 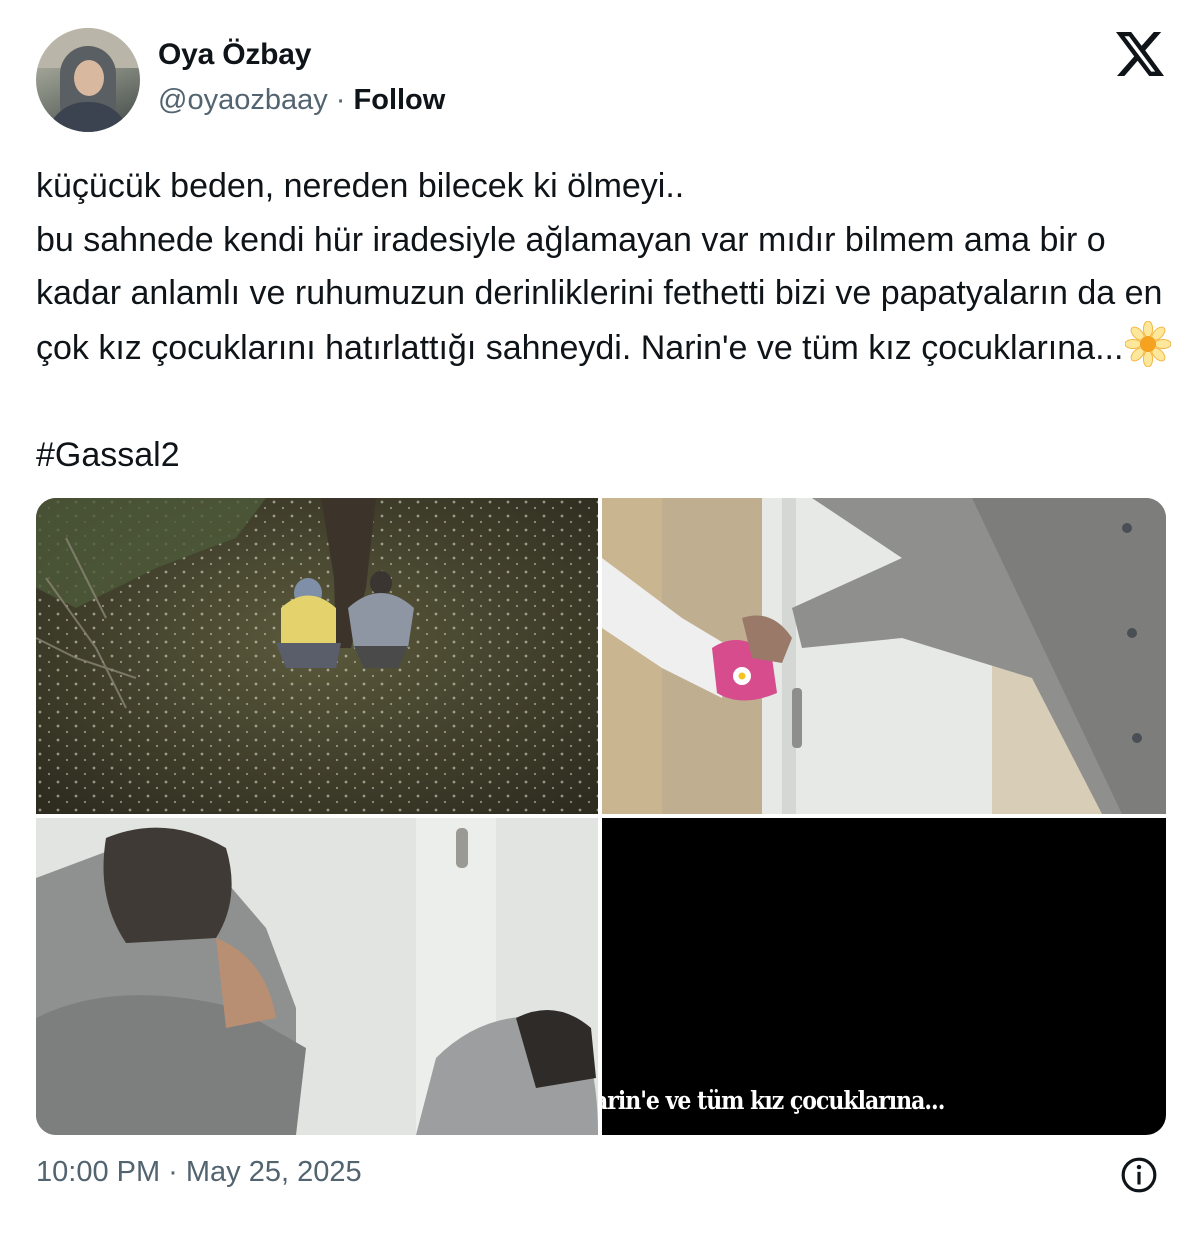 I want to click on door-scene, so click(x=884, y=656).